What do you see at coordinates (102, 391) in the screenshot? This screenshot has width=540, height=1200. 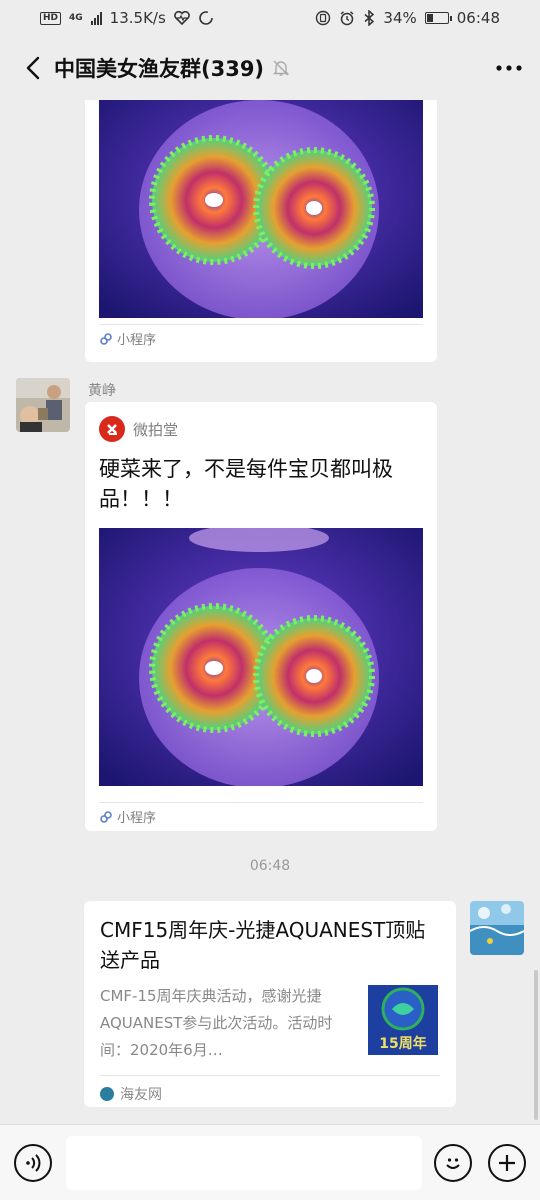 I see `sender-name: 黄峥` at bounding box center [102, 391].